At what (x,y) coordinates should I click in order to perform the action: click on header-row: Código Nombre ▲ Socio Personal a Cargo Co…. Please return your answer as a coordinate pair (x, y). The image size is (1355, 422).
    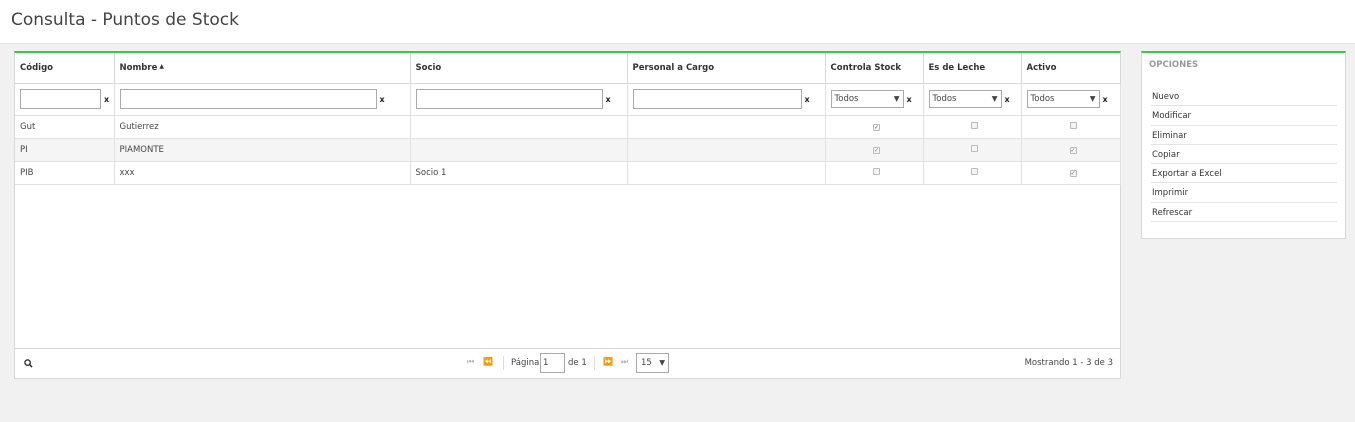
    Looking at the image, I should click on (568, 68).